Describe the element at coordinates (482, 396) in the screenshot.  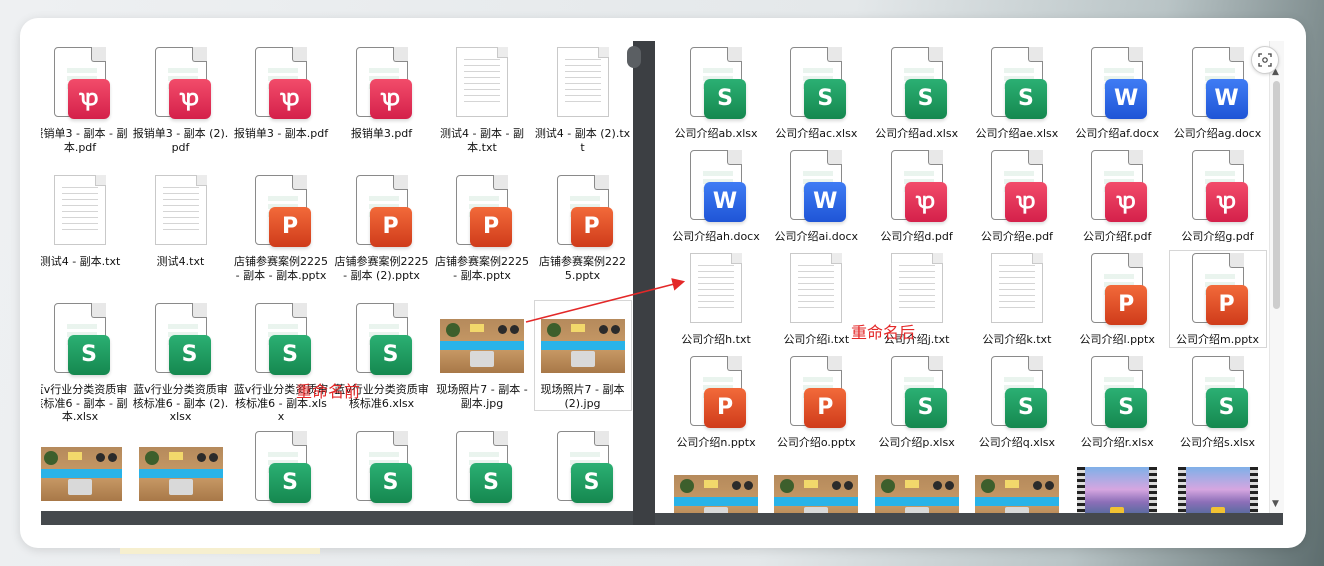
I see `file-name-label: 现场照片7 - 副本 - 副本.jpg` at that location.